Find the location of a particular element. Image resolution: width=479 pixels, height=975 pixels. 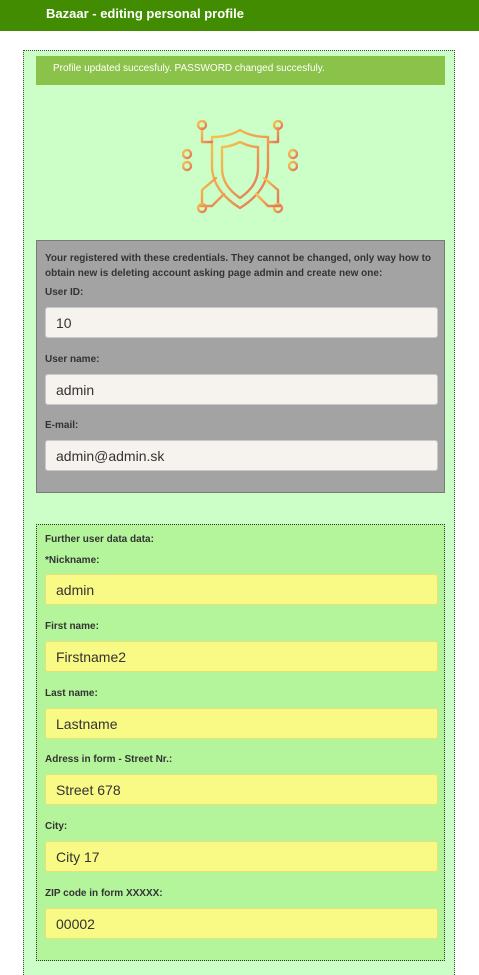

user-id-label: User ID: is located at coordinates (64, 292).